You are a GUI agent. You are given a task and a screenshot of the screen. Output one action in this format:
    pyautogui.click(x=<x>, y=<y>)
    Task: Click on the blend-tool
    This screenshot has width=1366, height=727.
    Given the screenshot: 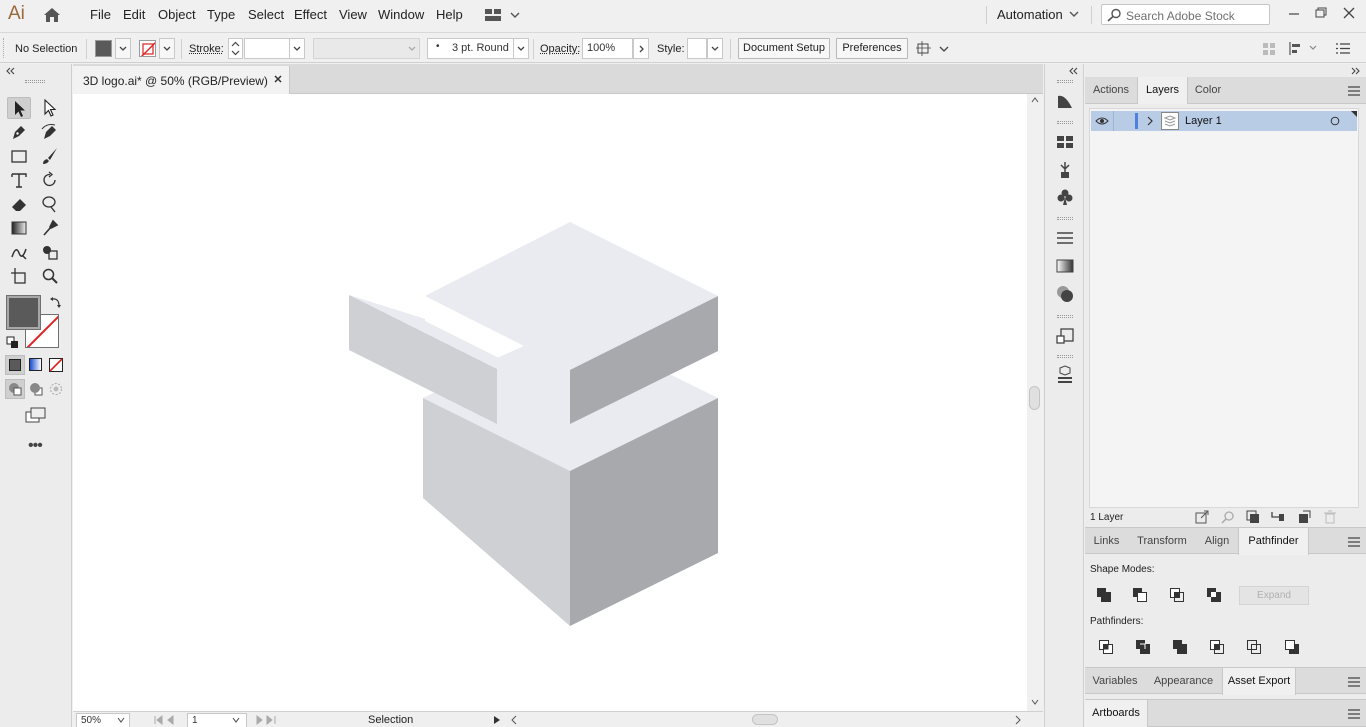 What is the action you would take?
    pyautogui.click(x=19, y=252)
    